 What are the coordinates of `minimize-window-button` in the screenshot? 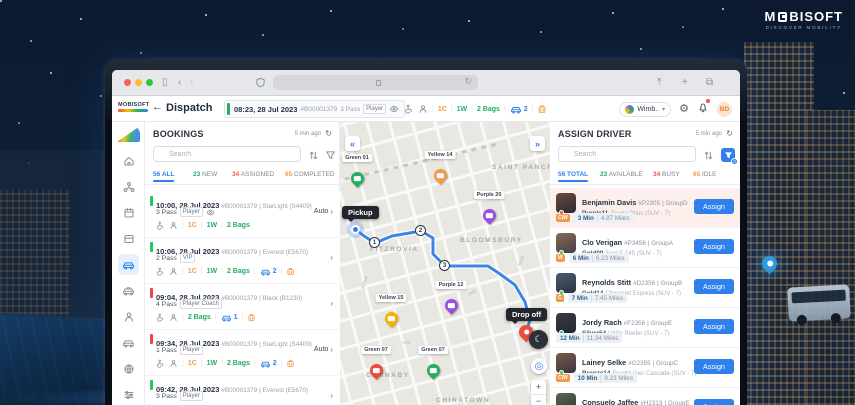 It's located at (138, 82).